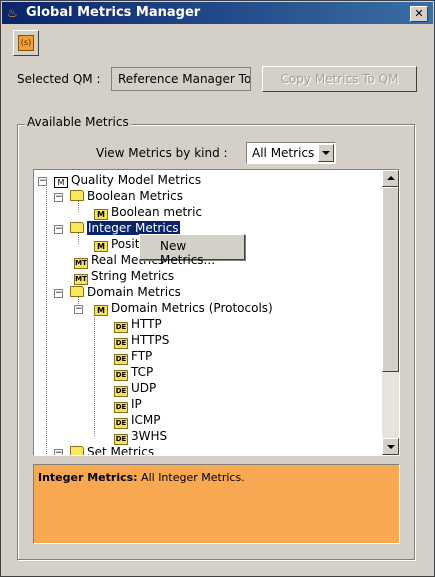 This screenshot has width=435, height=577. I want to click on expand-integer: −, so click(58, 229).